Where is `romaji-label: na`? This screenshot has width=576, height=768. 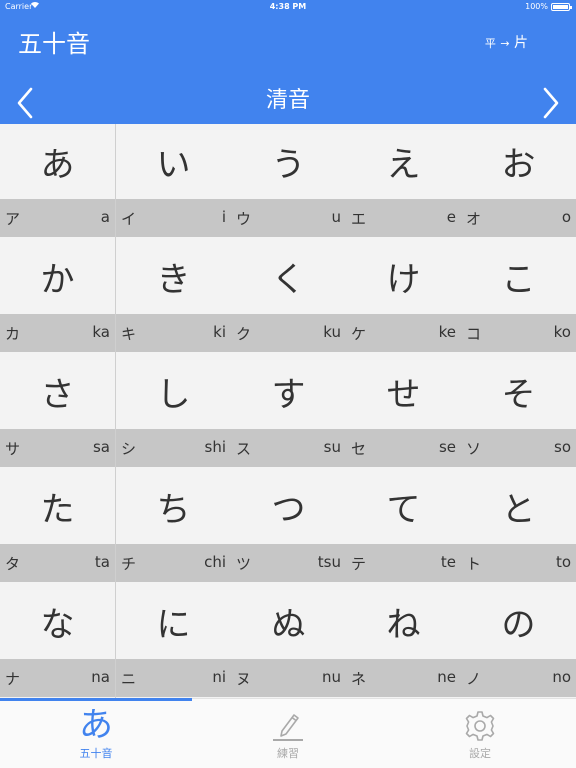
romaji-label: na is located at coordinates (100, 677).